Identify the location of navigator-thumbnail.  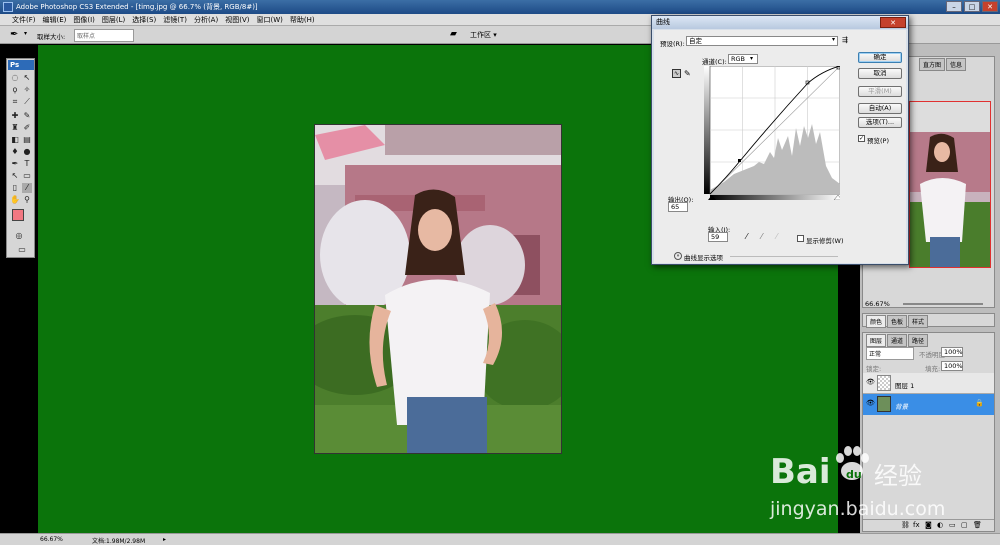
(950, 184).